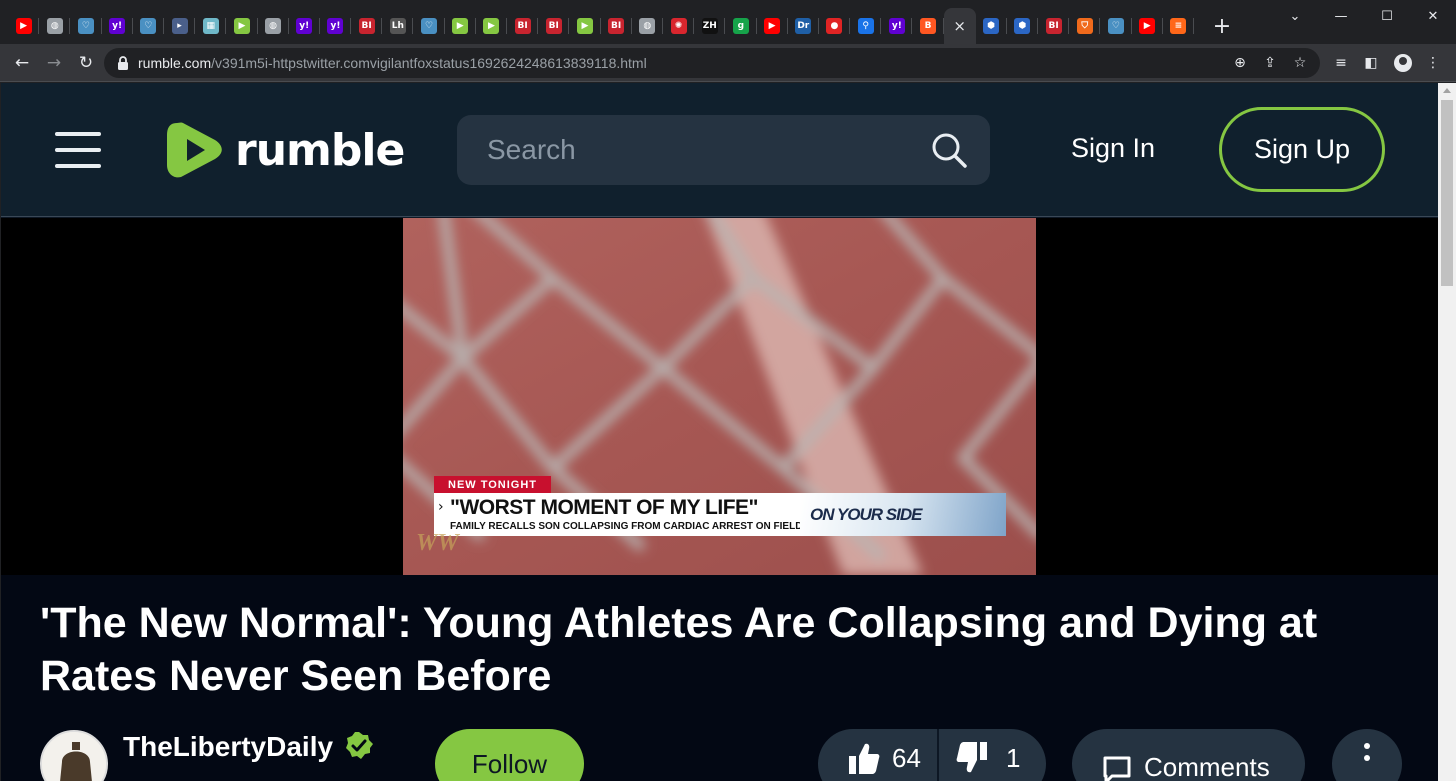 This screenshot has height=781, width=1456. I want to click on segment-brand-box: ON YOUR SIDE, so click(903, 514).